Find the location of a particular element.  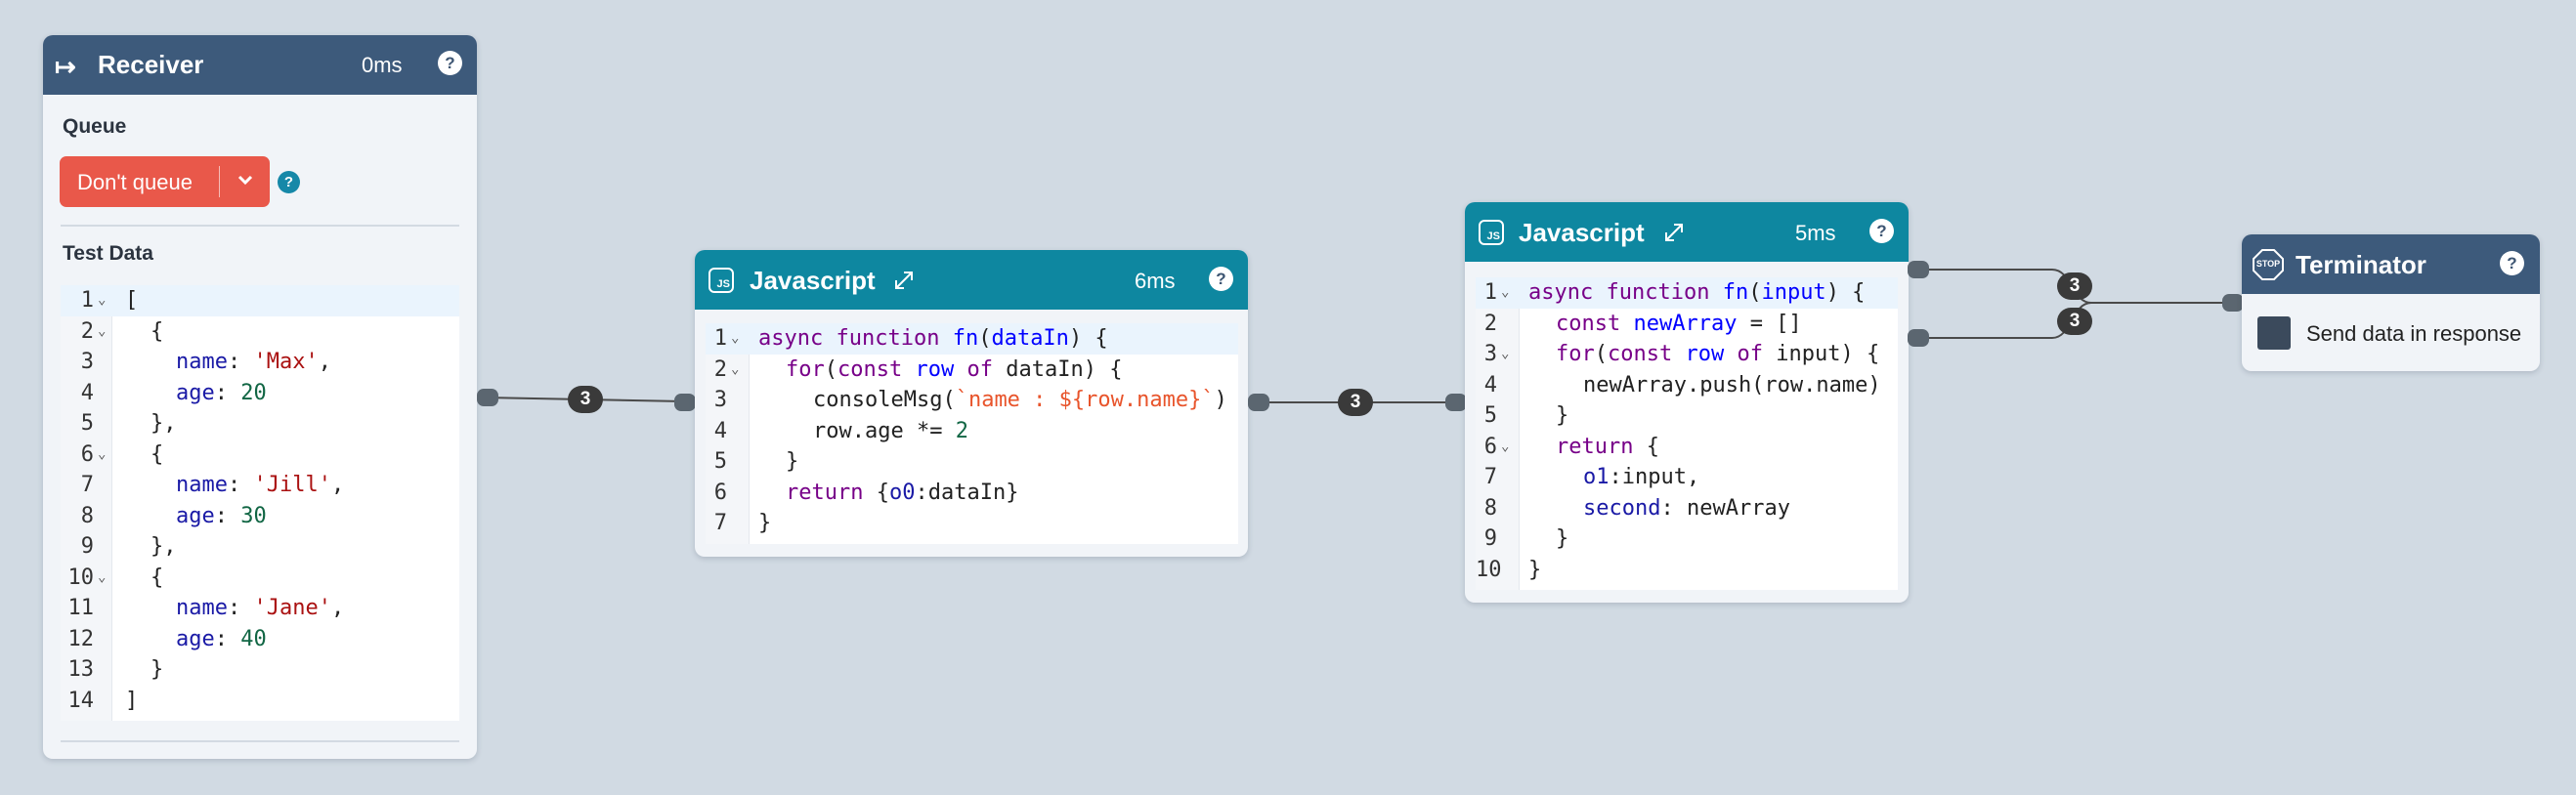

code-line: 4 newArray.push(row.name) is located at coordinates (1682, 385).